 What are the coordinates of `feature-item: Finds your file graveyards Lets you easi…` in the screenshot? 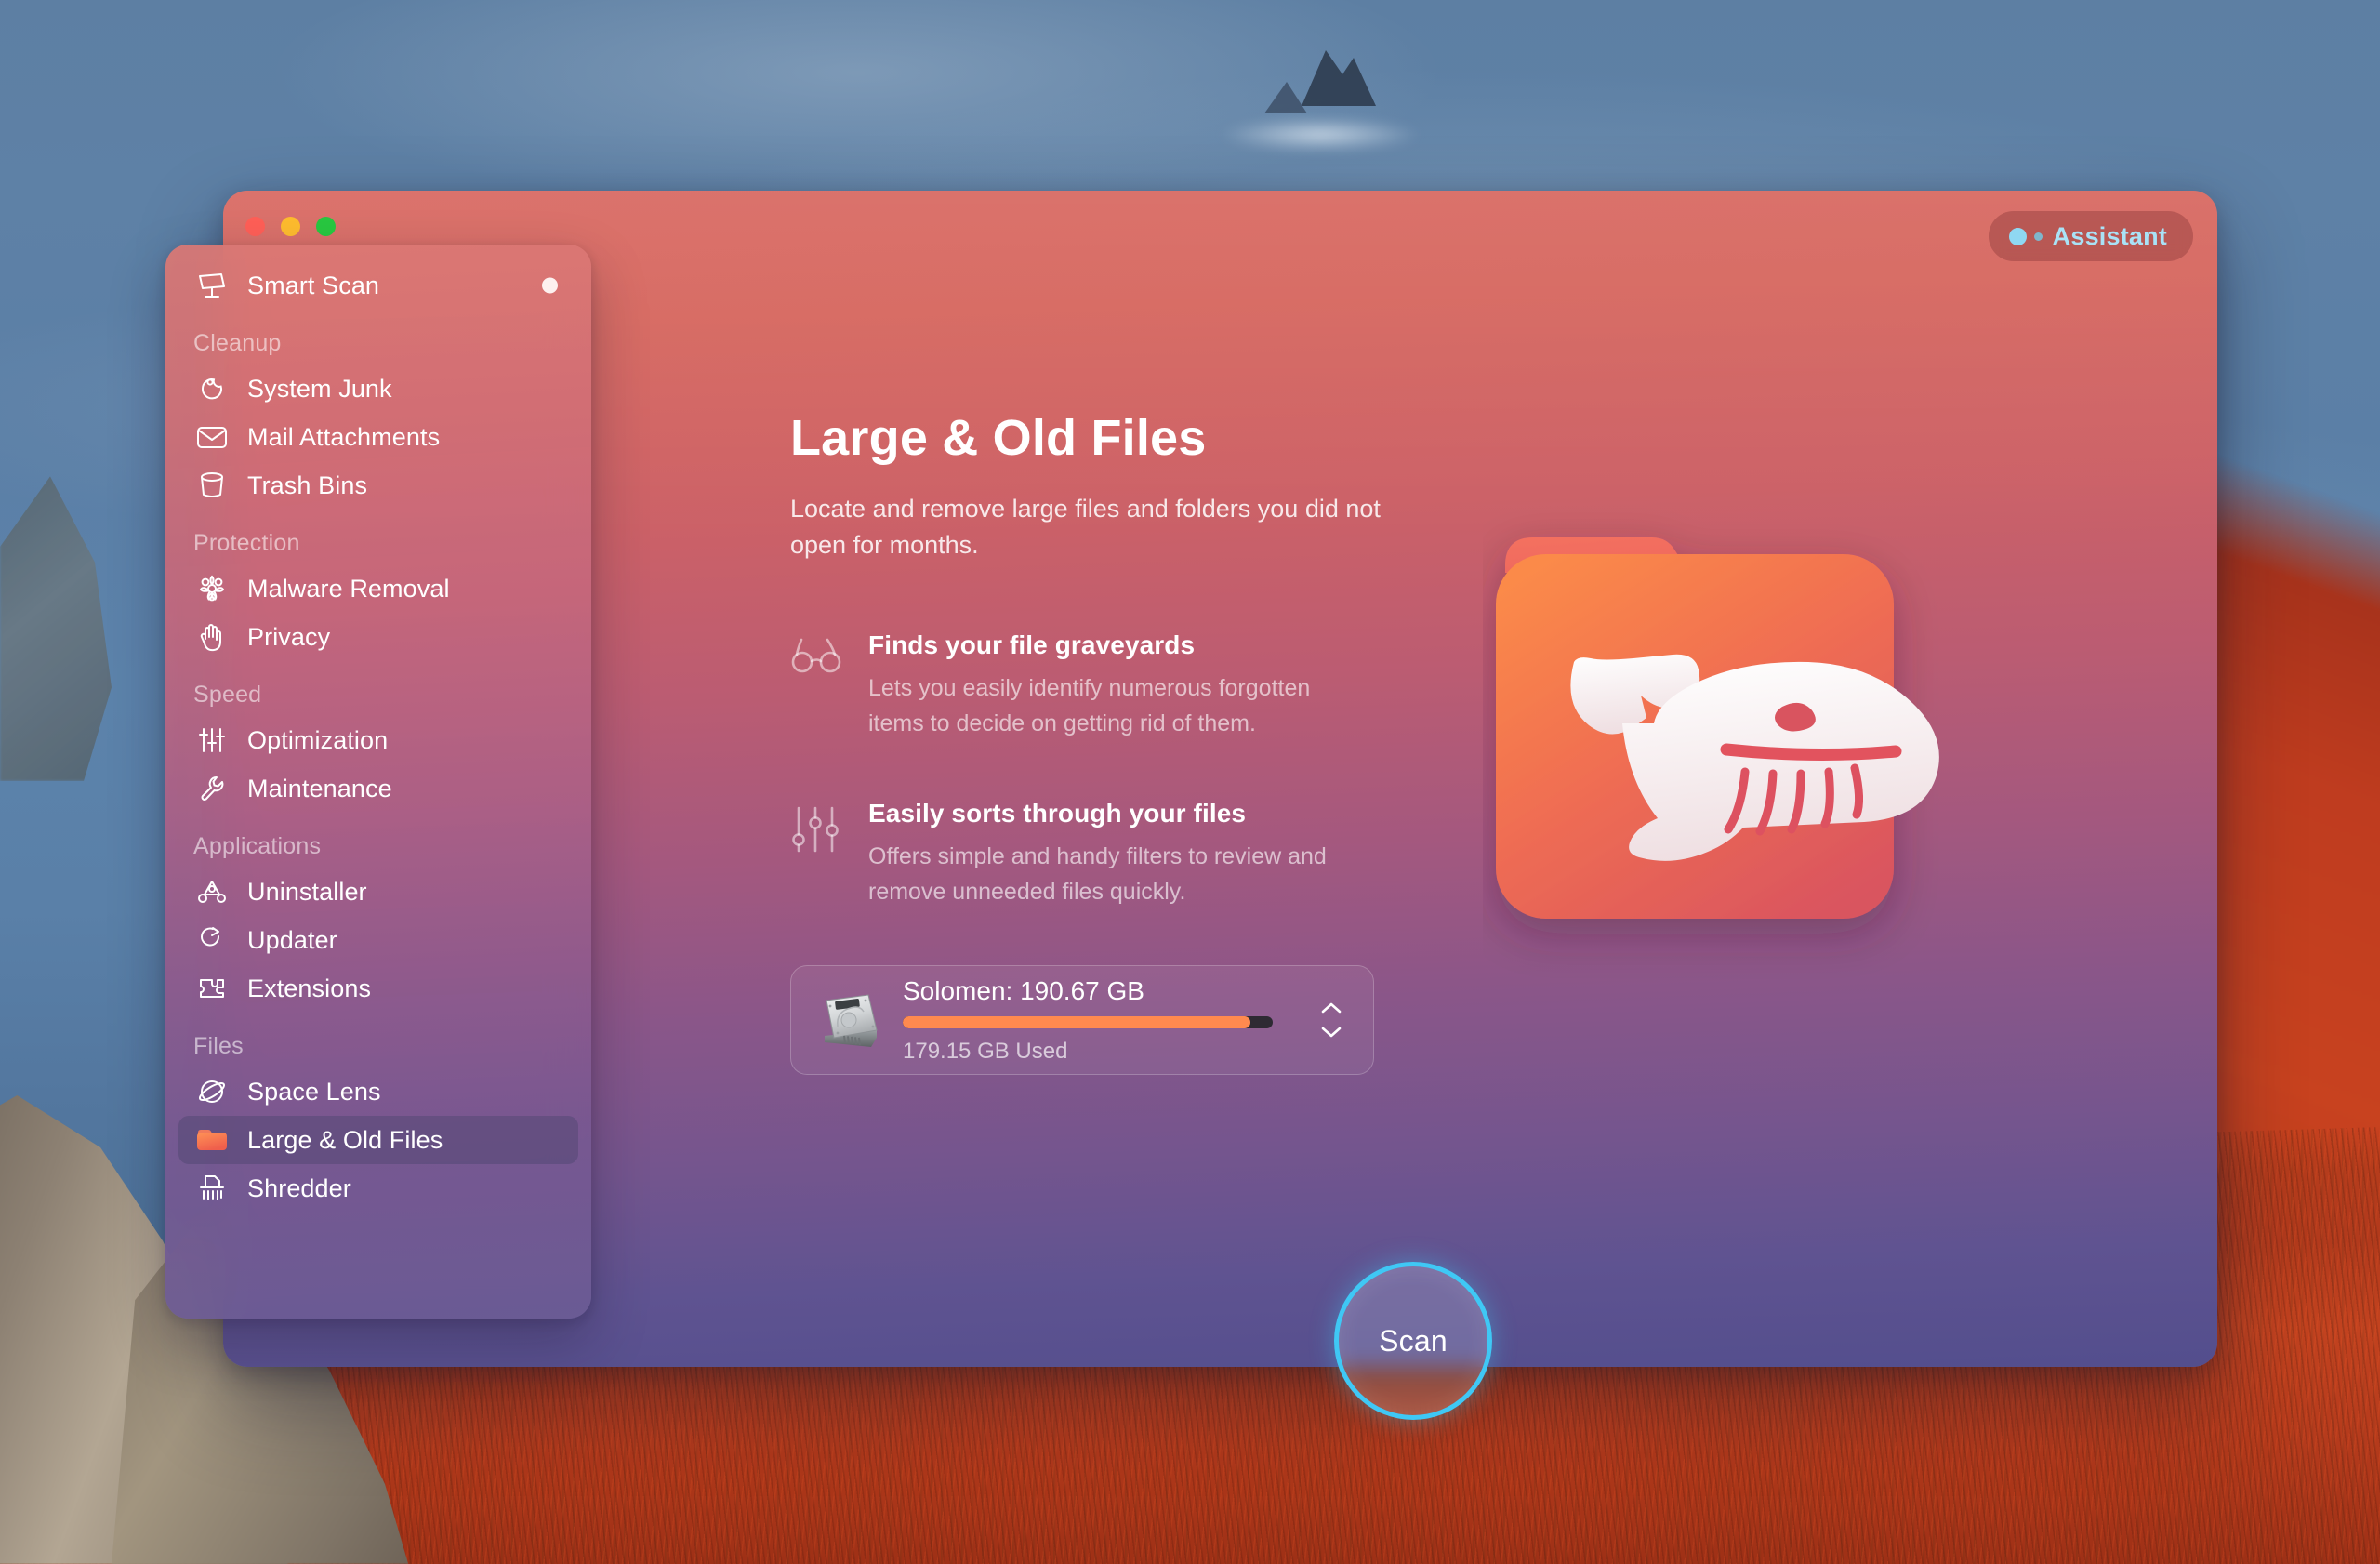 It's located at (1097, 685).